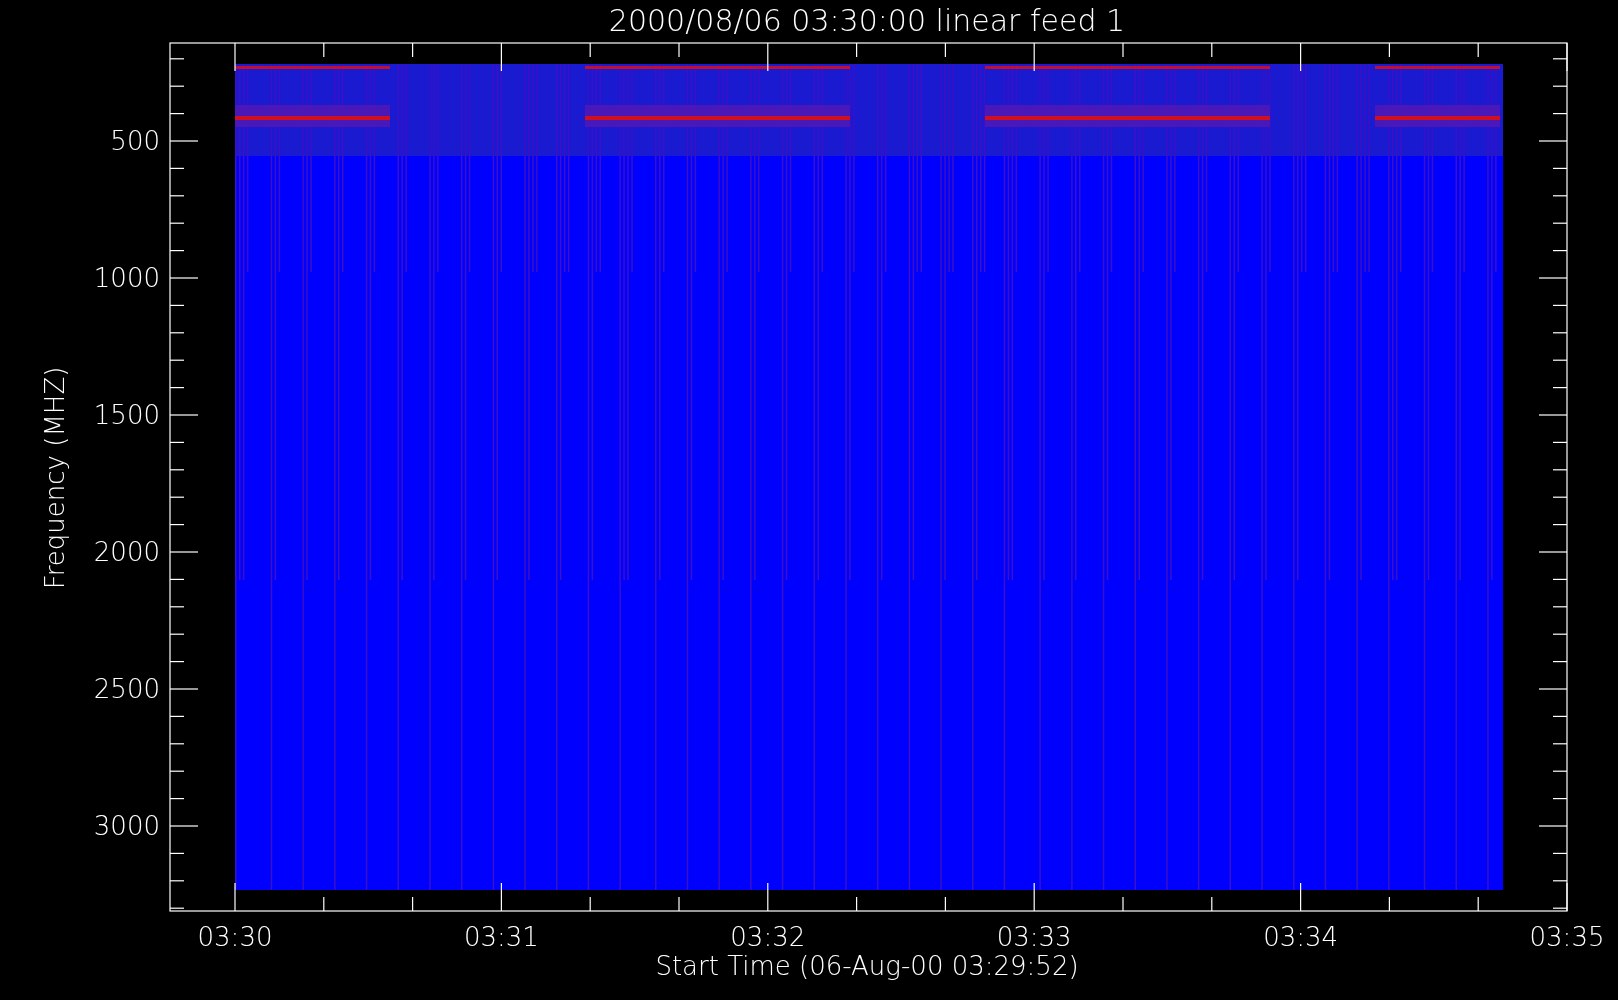 The image size is (1618, 1000). Describe the element at coordinates (867, 966) in the screenshot. I see `x-axis-label: Start Time (06-Aug-00 03:29:52)` at that location.